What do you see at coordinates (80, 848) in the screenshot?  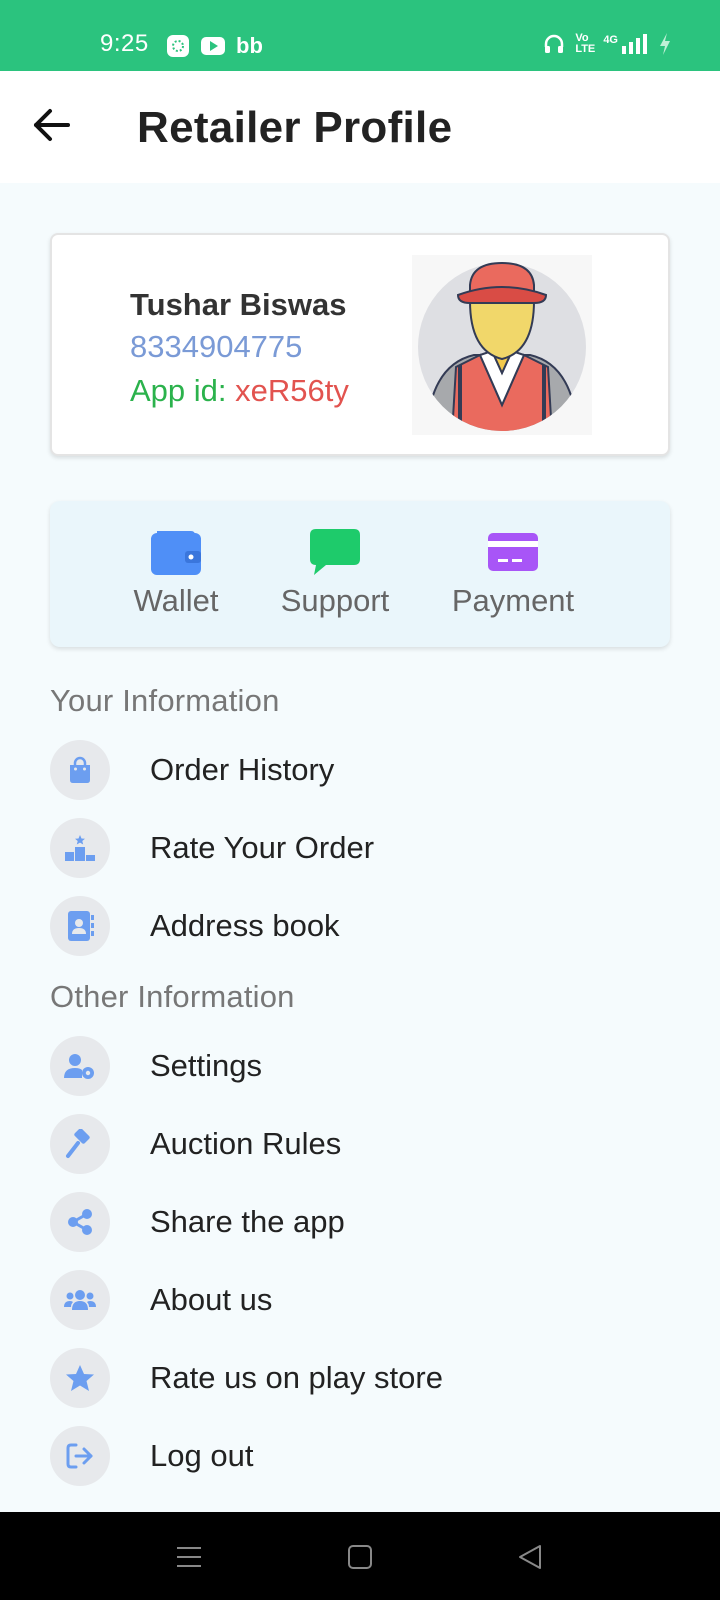 I see `podium-icon` at bounding box center [80, 848].